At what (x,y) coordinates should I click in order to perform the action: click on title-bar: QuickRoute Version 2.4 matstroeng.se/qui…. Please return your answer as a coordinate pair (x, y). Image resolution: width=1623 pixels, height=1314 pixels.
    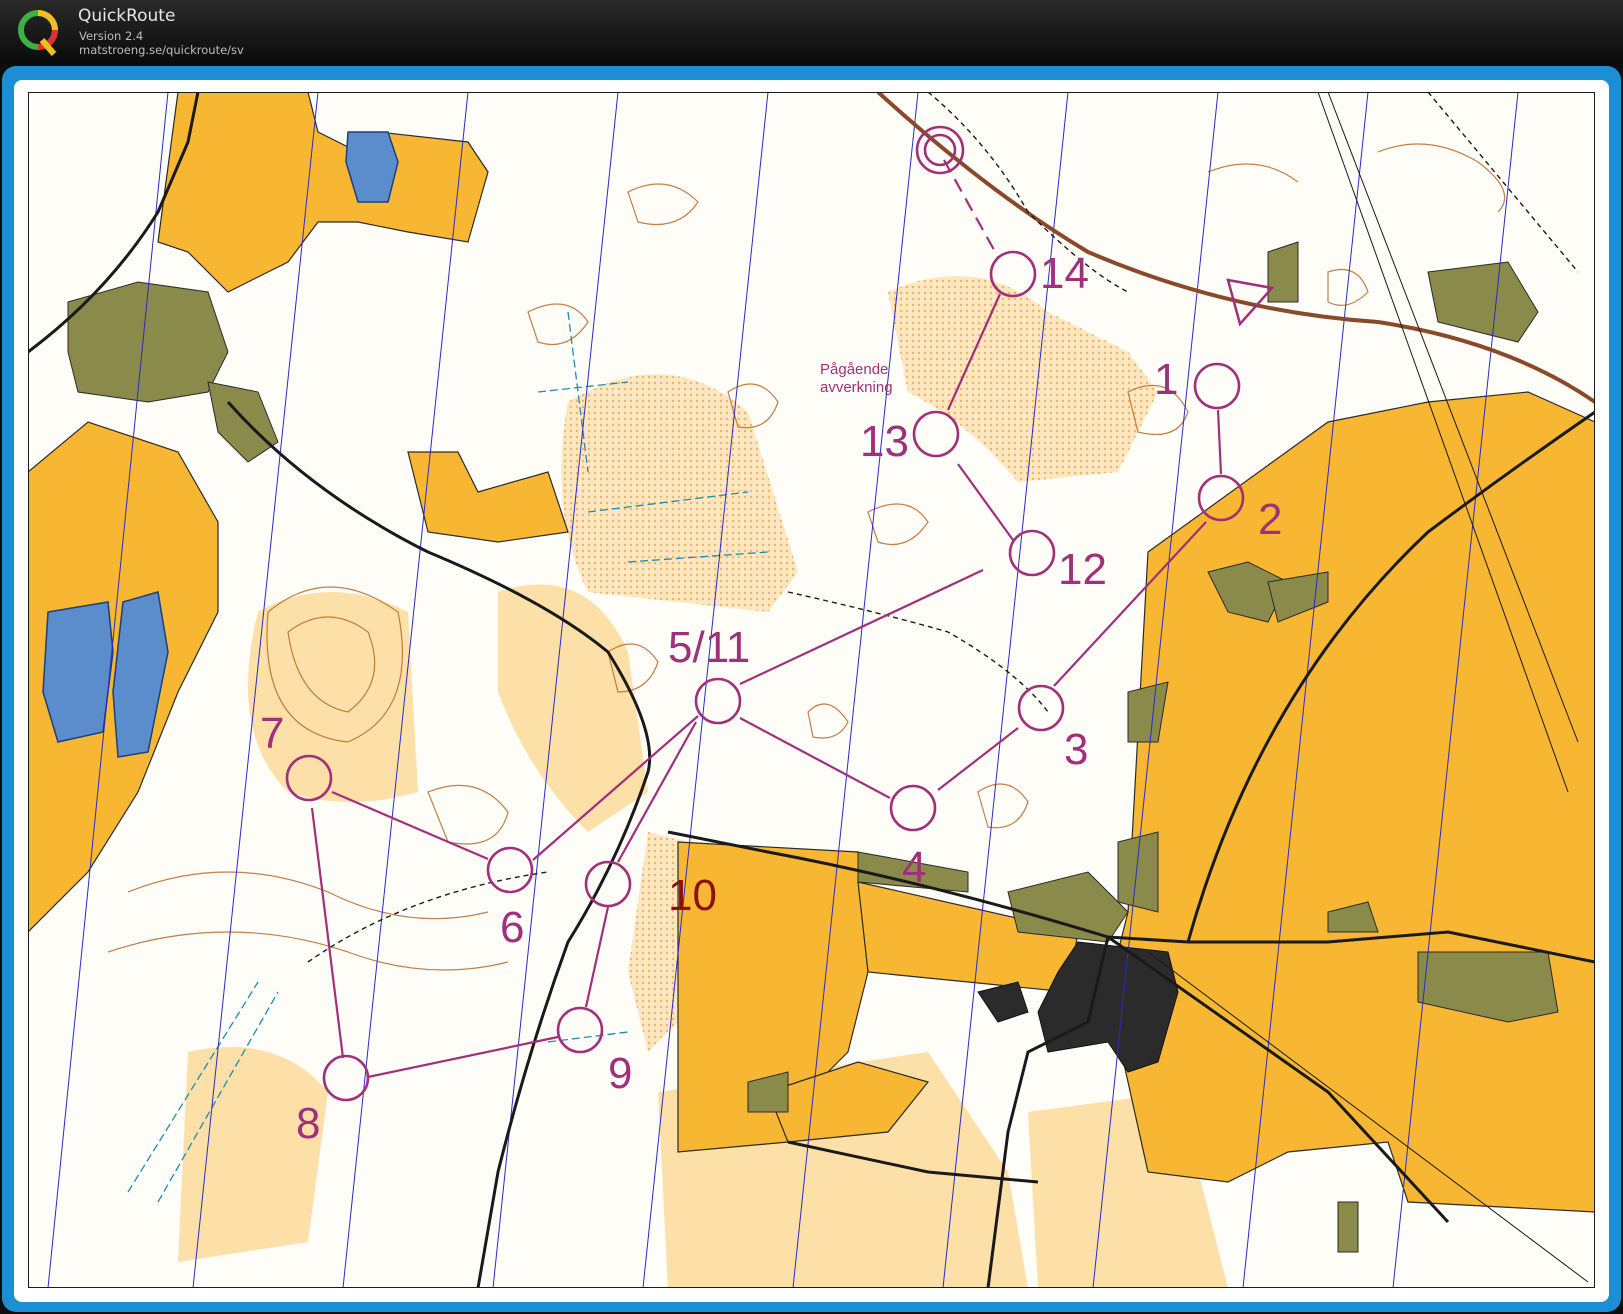
    Looking at the image, I should click on (811, 32).